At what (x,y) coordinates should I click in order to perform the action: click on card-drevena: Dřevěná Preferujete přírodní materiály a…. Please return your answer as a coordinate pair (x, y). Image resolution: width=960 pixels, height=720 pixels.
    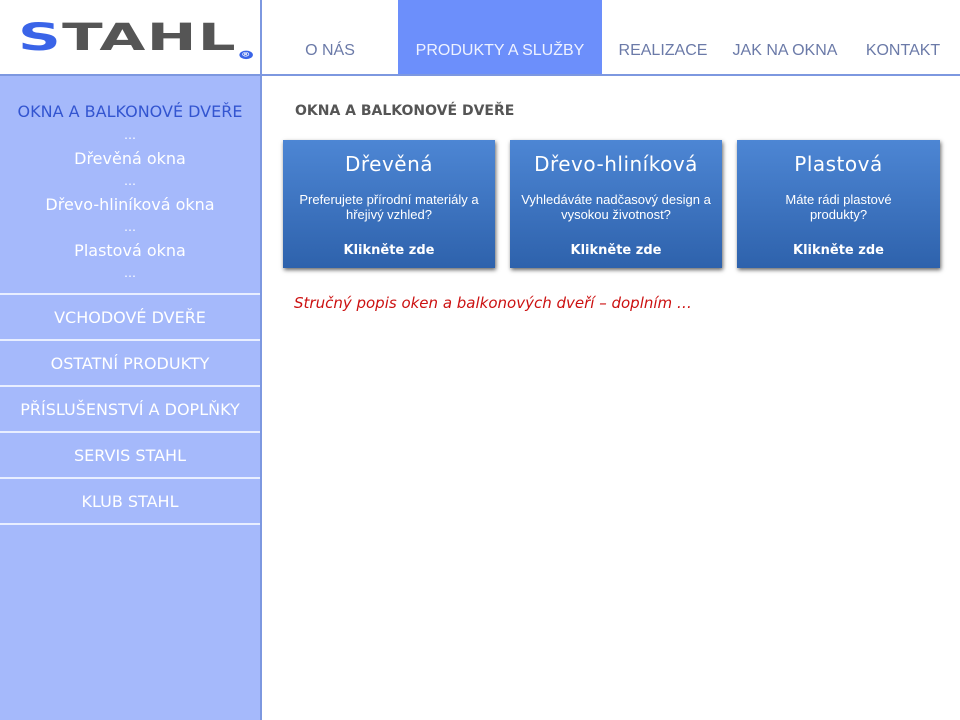
    Looking at the image, I should click on (389, 204).